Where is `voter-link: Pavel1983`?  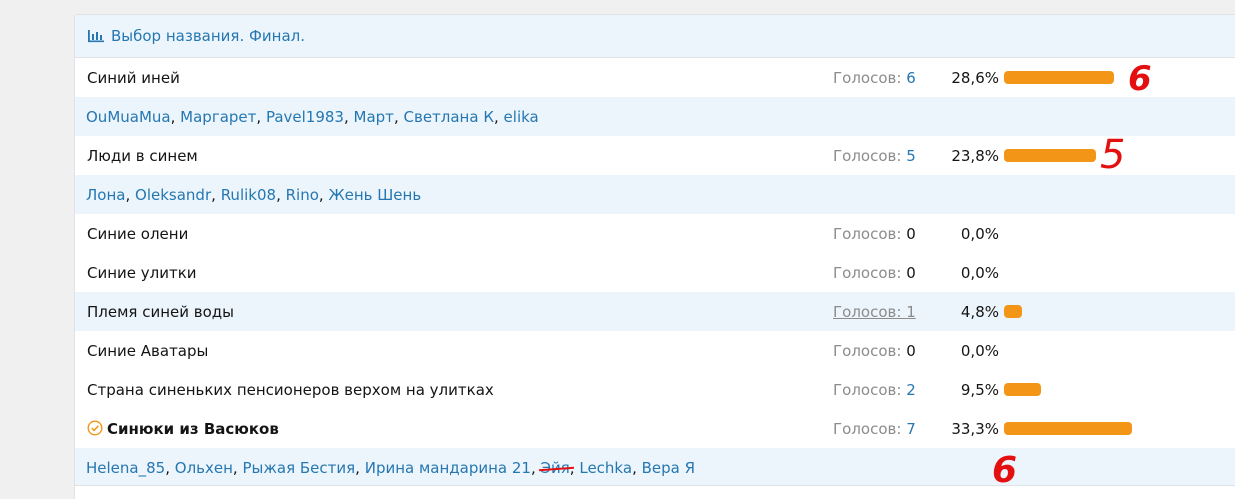 voter-link: Pavel1983 is located at coordinates (305, 117).